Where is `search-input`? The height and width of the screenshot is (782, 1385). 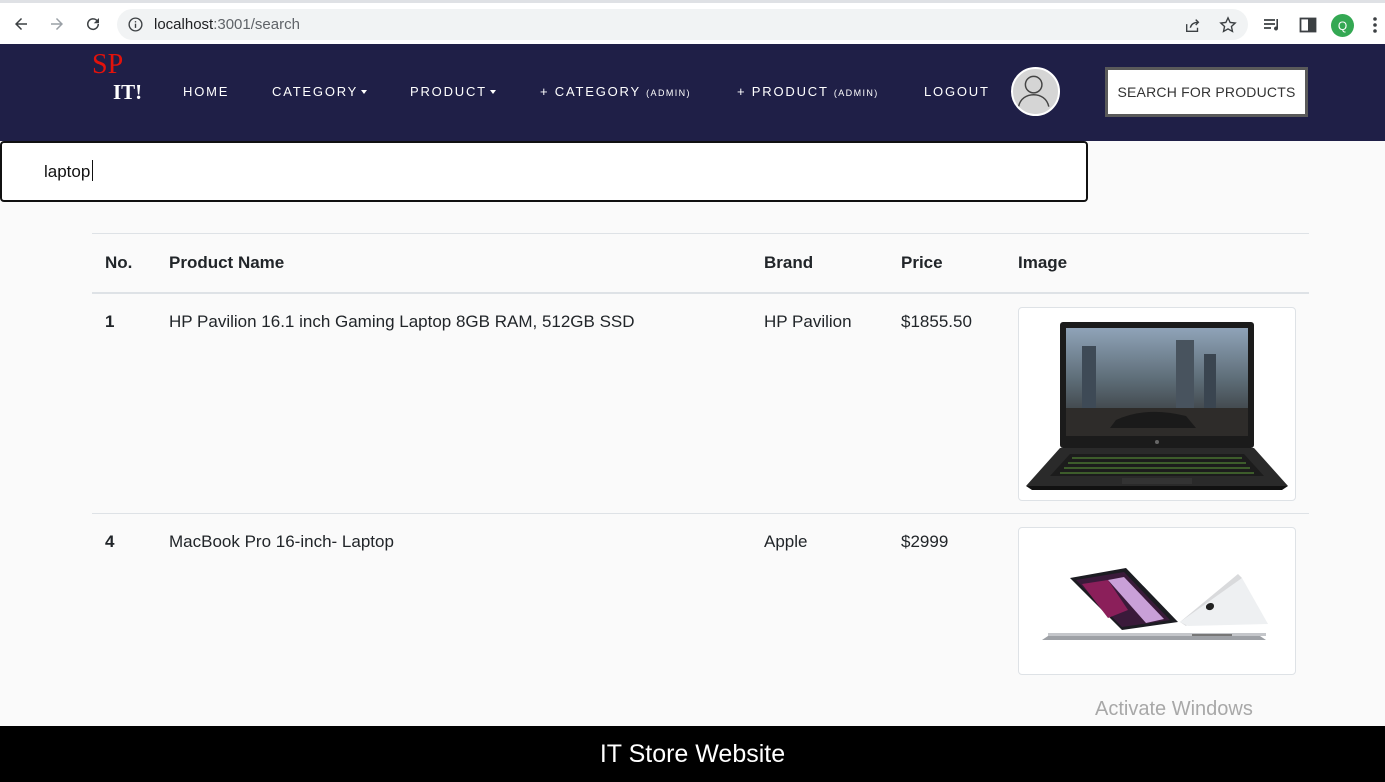 search-input is located at coordinates (544, 171).